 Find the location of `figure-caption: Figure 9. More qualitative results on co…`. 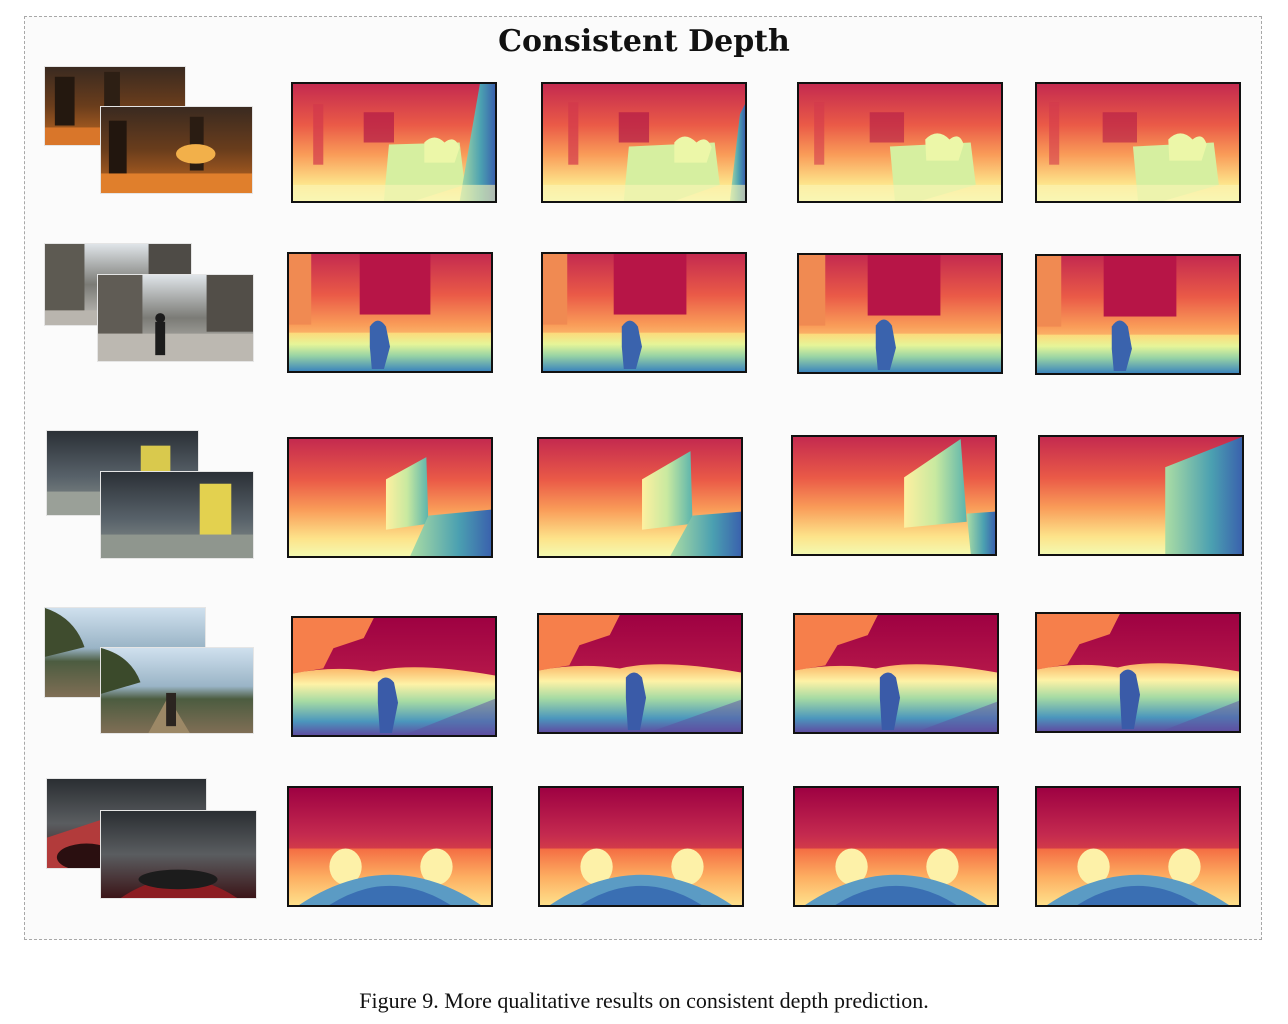

figure-caption: Figure 9. More qualitative results on co… is located at coordinates (644, 1000).